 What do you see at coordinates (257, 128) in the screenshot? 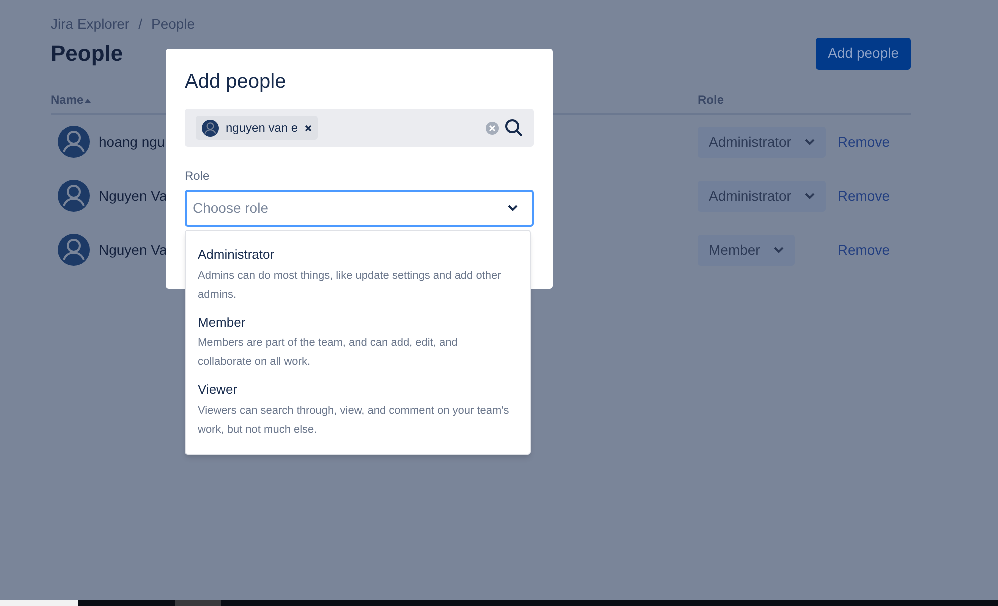
I see `person-chip: nguyen van e` at bounding box center [257, 128].